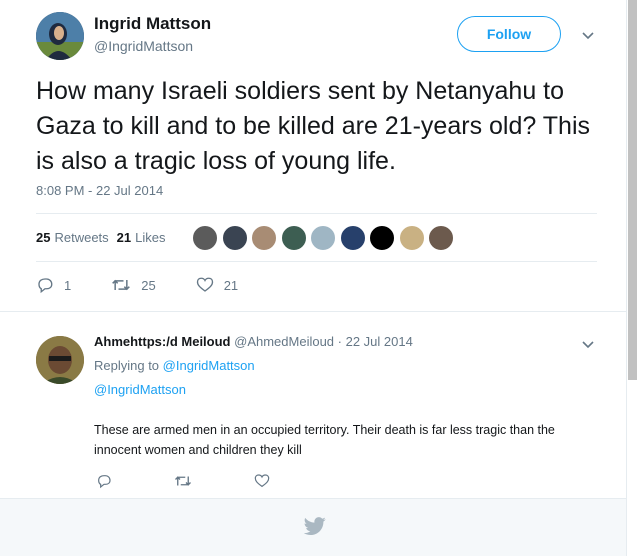 Image resolution: width=639 pixels, height=556 pixels. I want to click on like-action: 21, so click(217, 285).